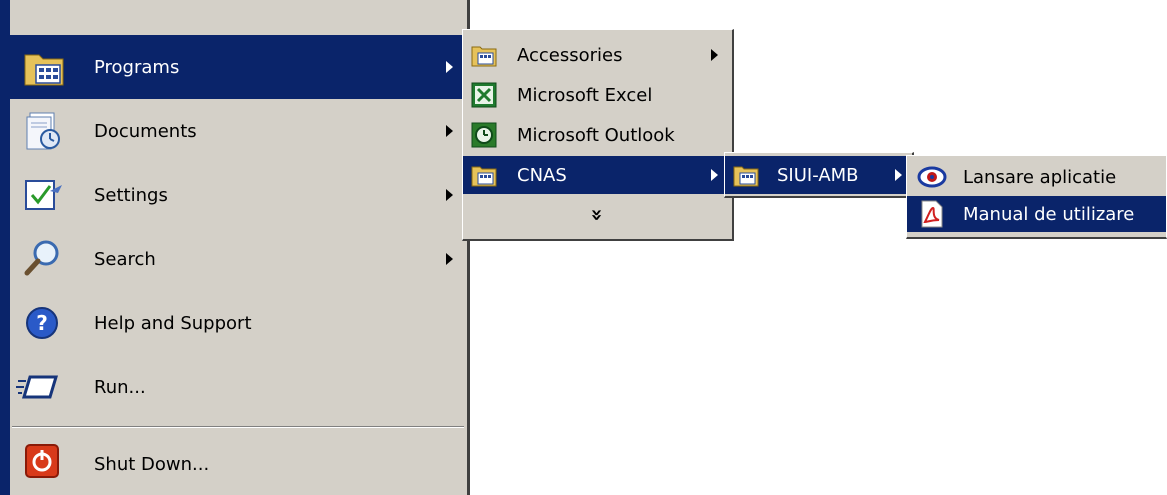 Image resolution: width=1167 pixels, height=495 pixels. I want to click on chevron-double-down-icon: », so click(597, 215).